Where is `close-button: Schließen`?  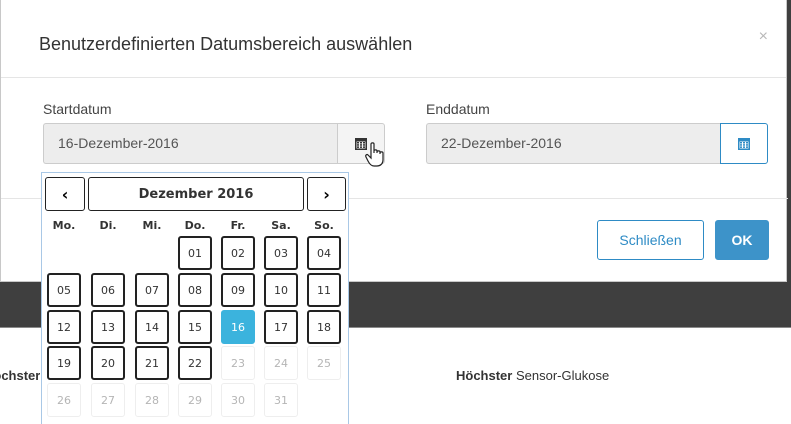
close-button: Schließen is located at coordinates (650, 240).